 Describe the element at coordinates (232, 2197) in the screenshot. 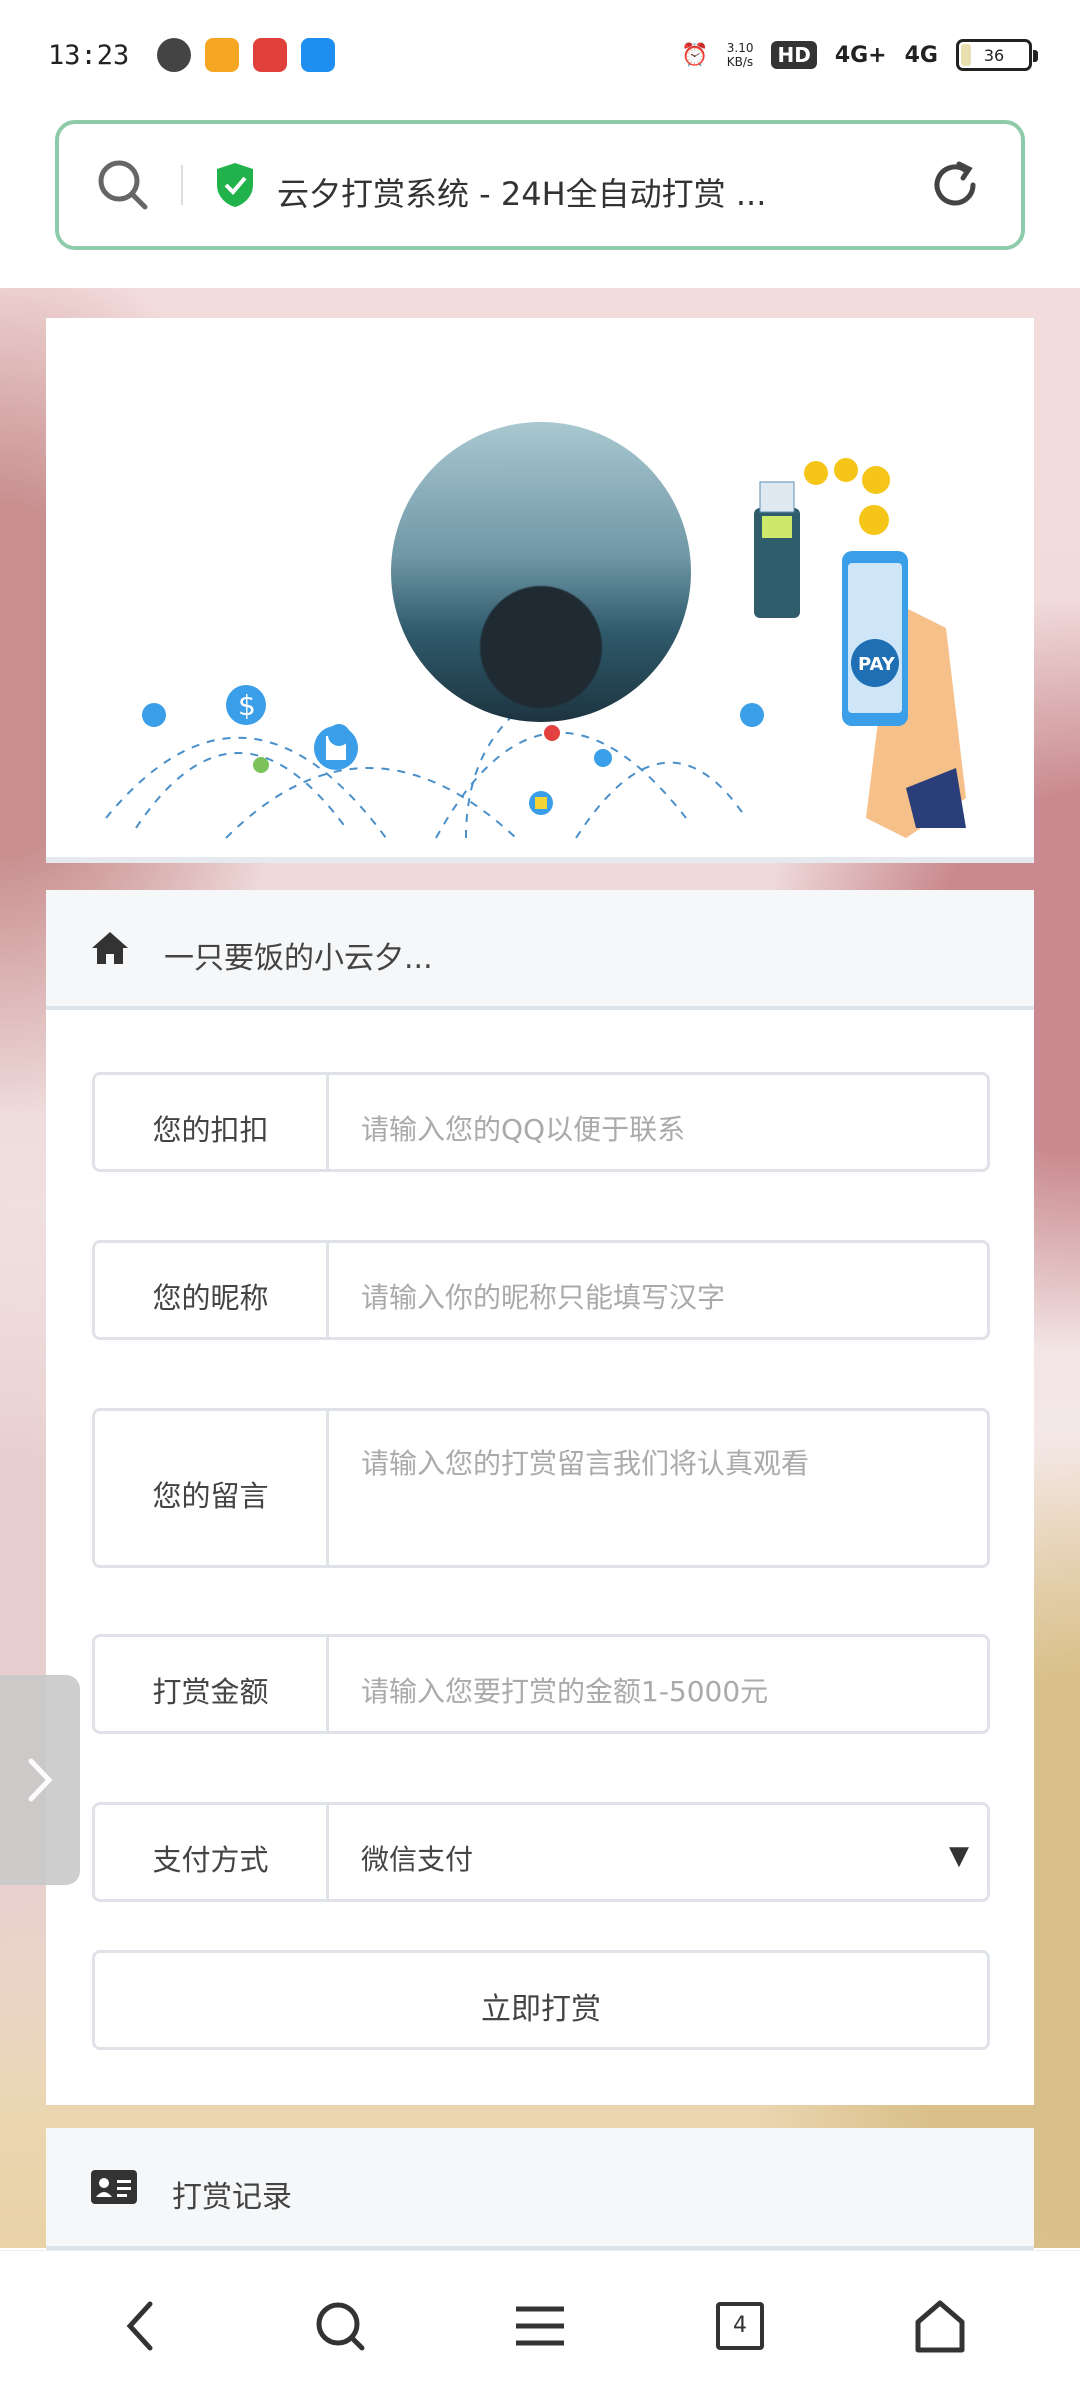

I see `records-label: 打赏记录` at that location.